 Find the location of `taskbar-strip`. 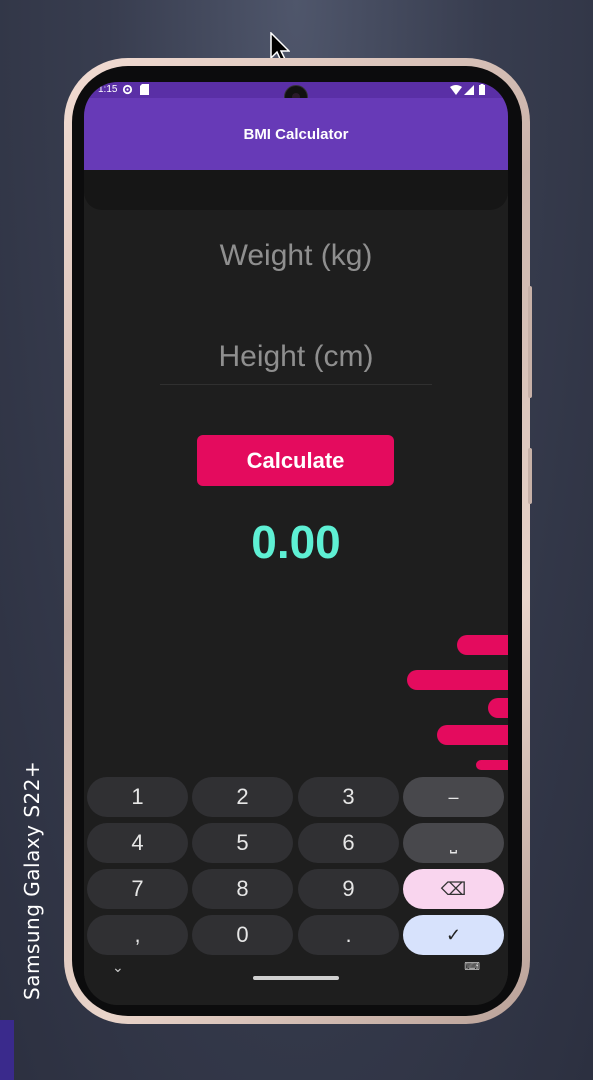

taskbar-strip is located at coordinates (7, 1050).